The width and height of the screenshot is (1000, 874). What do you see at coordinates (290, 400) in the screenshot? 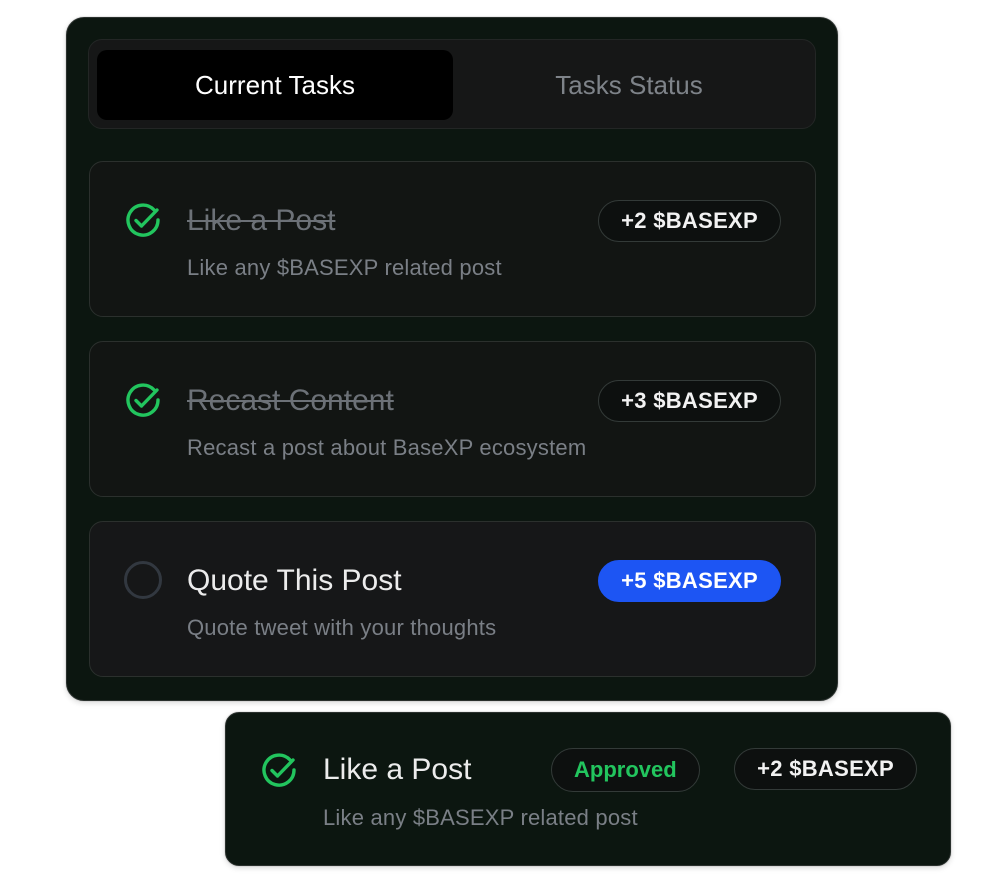
I see `task-title: Recast Content` at bounding box center [290, 400].